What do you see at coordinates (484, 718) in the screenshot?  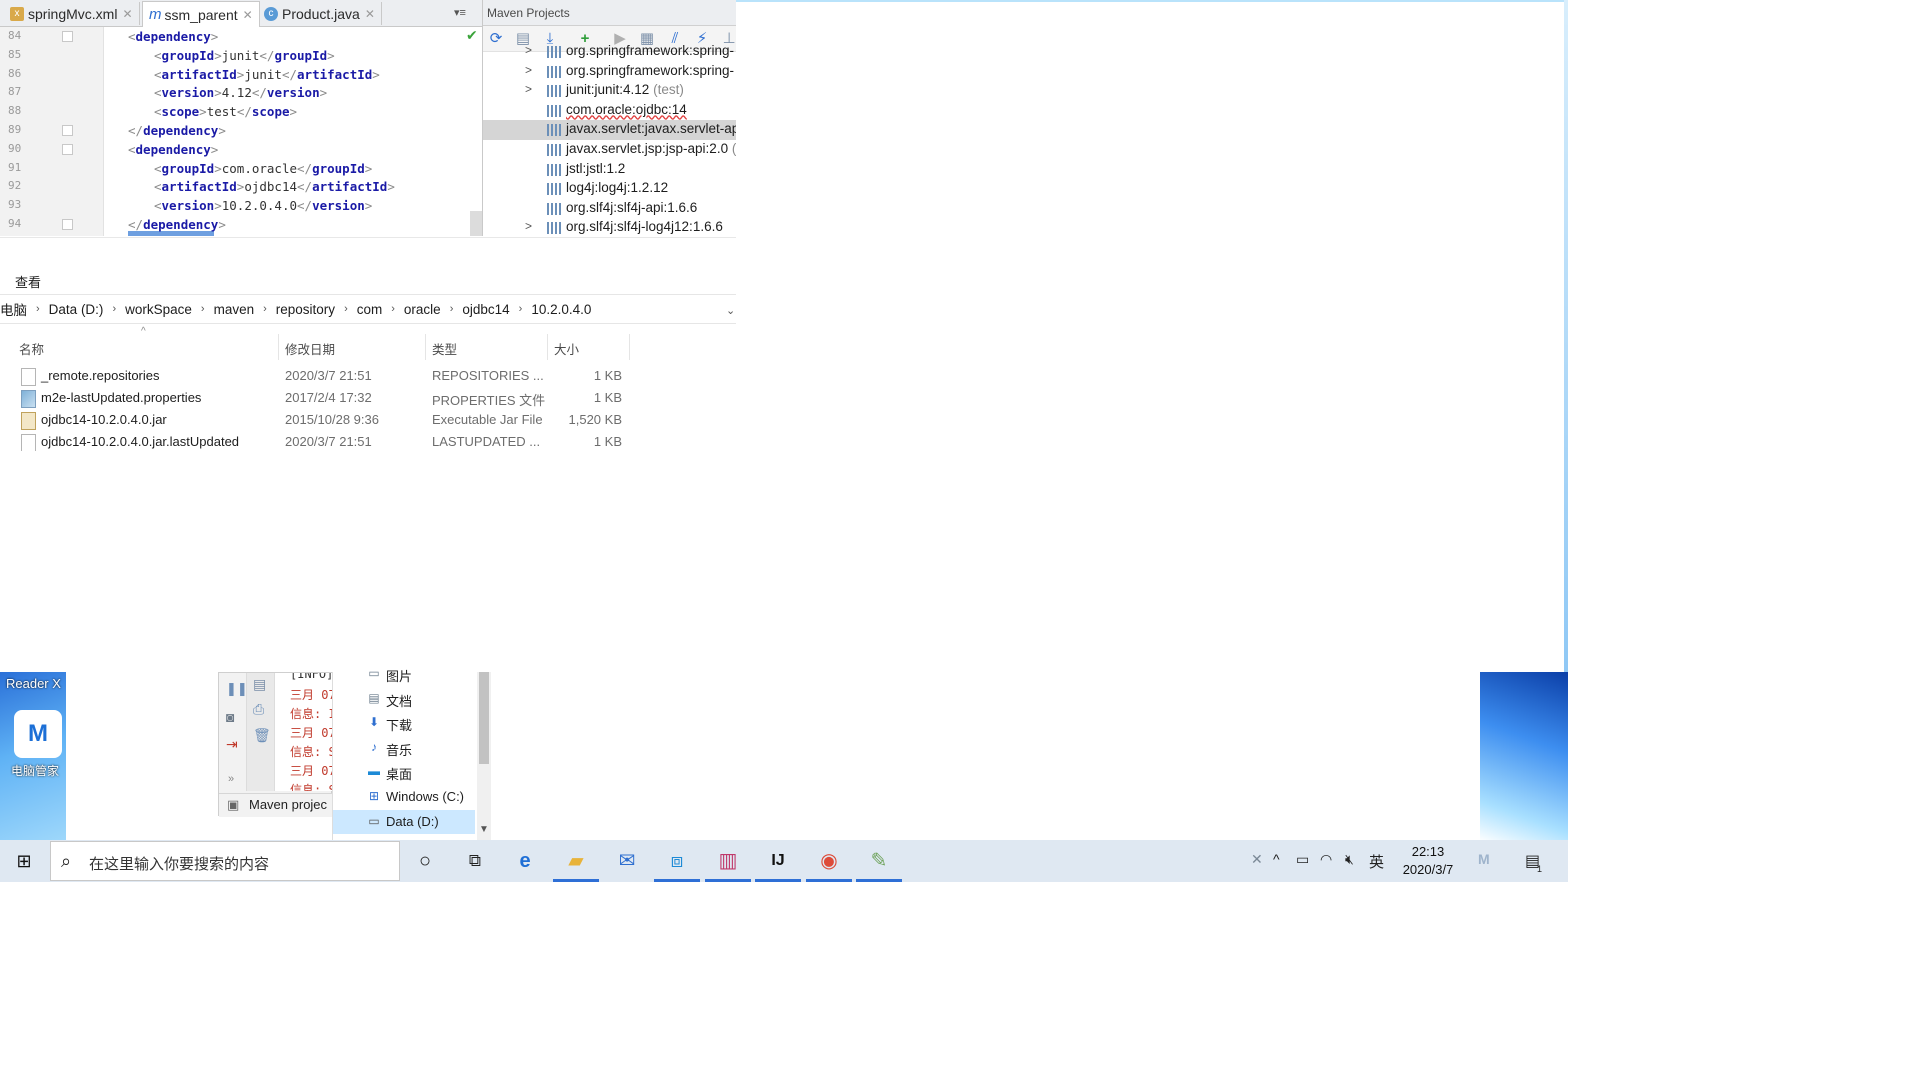 I see `nav-scrollbar-thumb` at bounding box center [484, 718].